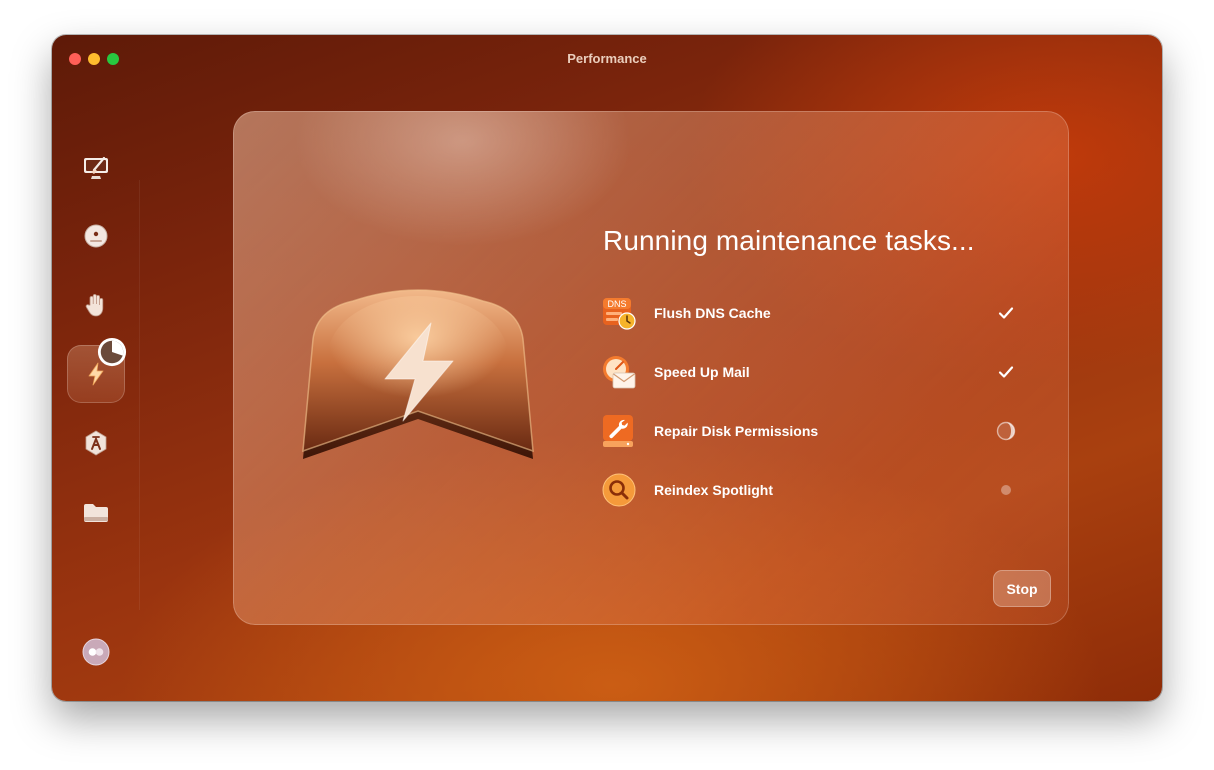  Describe the element at coordinates (418, 374) in the screenshot. I see `performance-bolt-shield-icon` at that location.